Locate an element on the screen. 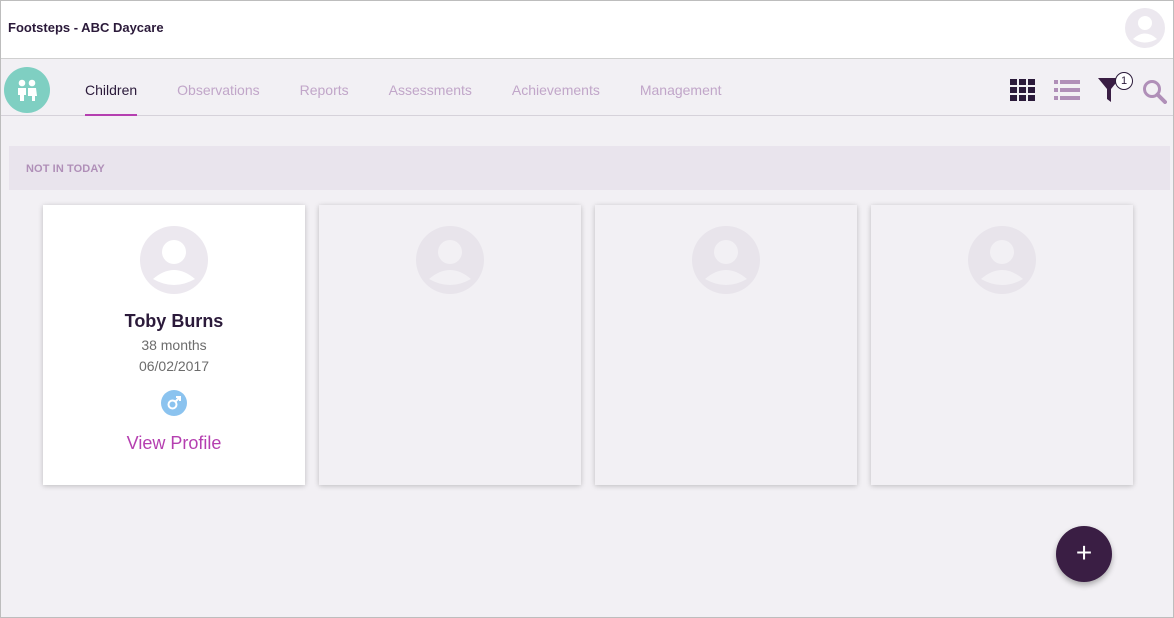  child-dob: 06/02/2017 is located at coordinates (174, 366).